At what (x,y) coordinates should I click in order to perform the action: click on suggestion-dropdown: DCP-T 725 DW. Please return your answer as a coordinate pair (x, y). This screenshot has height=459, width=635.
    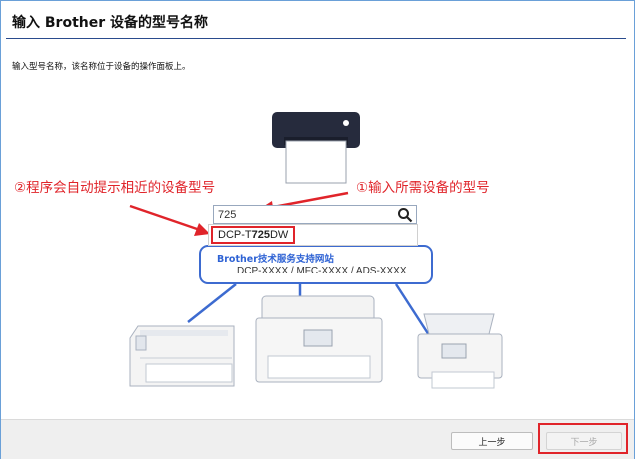
    Looking at the image, I should click on (313, 235).